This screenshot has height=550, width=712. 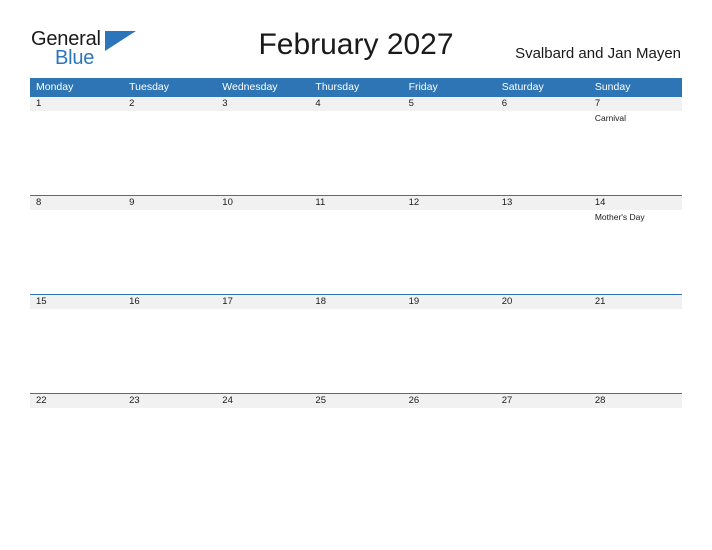 I want to click on day-number: 8, so click(x=39, y=202).